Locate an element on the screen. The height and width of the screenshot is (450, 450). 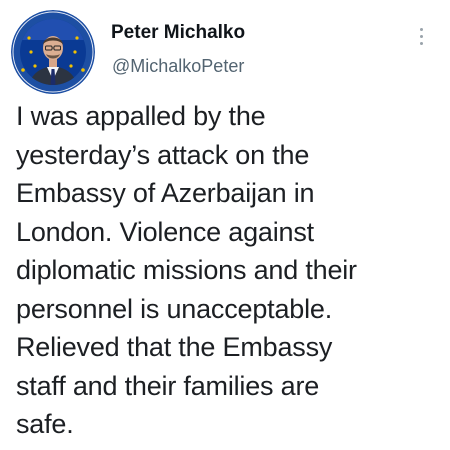
more-vertical-icon is located at coordinates (421, 36).